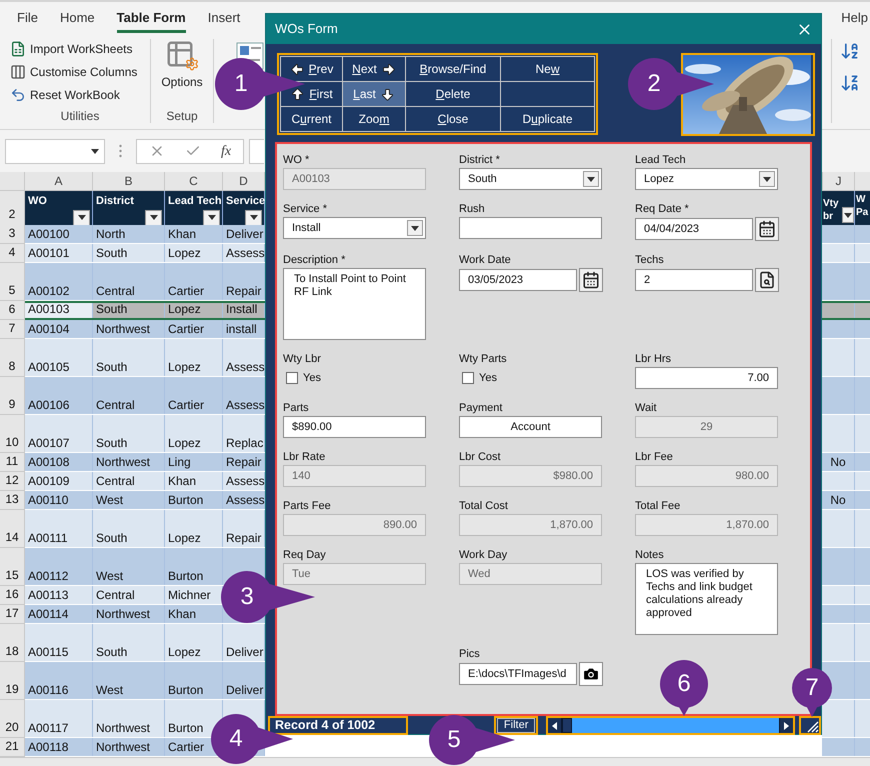 This screenshot has width=870, height=766. What do you see at coordinates (194, 201) in the screenshot?
I see `column-header: Lead Tech` at bounding box center [194, 201].